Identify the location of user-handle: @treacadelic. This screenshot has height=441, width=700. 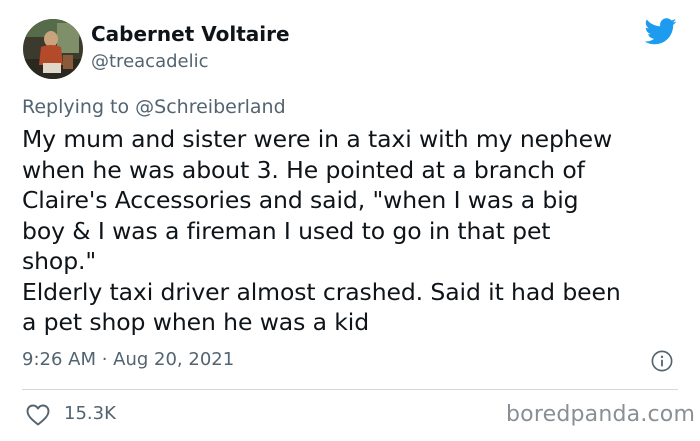
(150, 61).